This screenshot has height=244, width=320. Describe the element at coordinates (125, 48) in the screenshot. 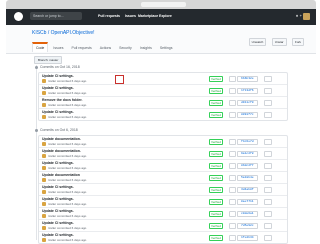

I see `tab-security: Security` at that location.